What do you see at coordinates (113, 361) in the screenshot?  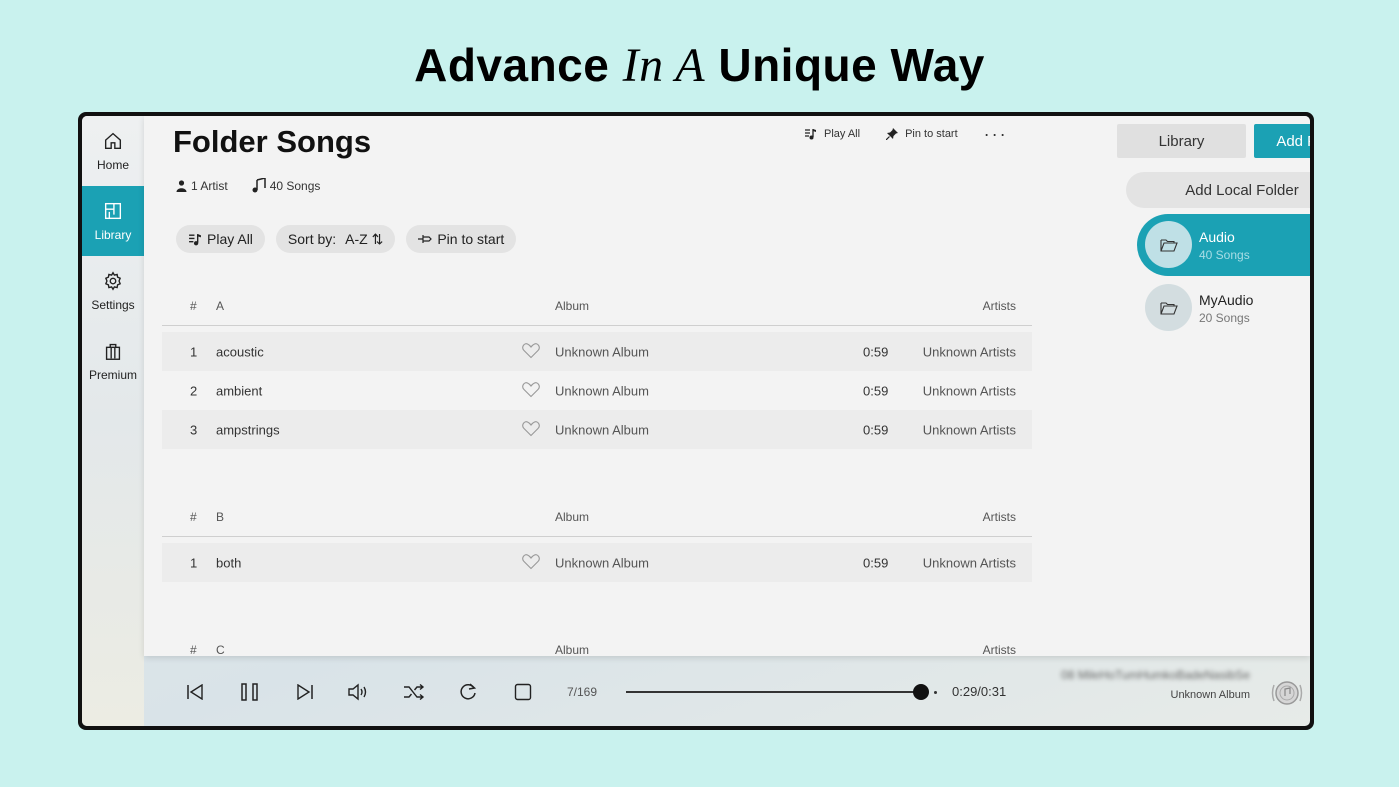 I see `nav-item-premium: Premium` at bounding box center [113, 361].